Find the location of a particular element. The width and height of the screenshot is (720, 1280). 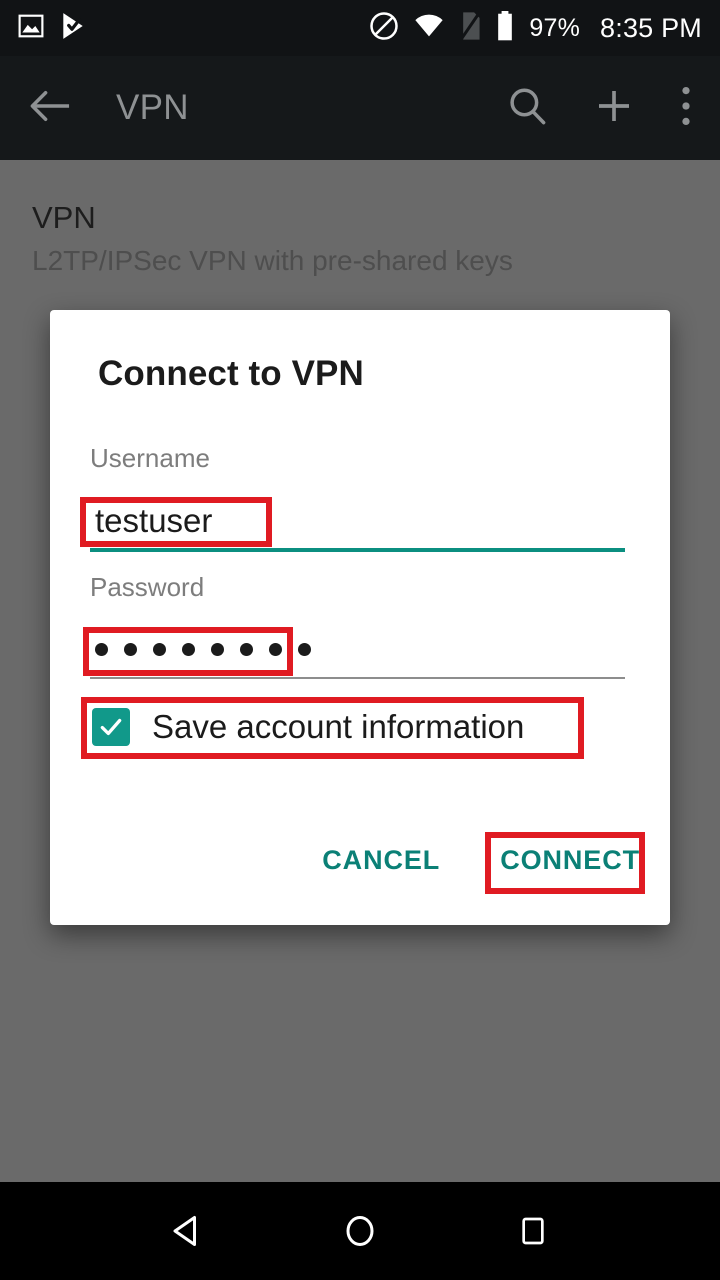

save-account-checkbox-row: Save account information is located at coordinates (308, 727).